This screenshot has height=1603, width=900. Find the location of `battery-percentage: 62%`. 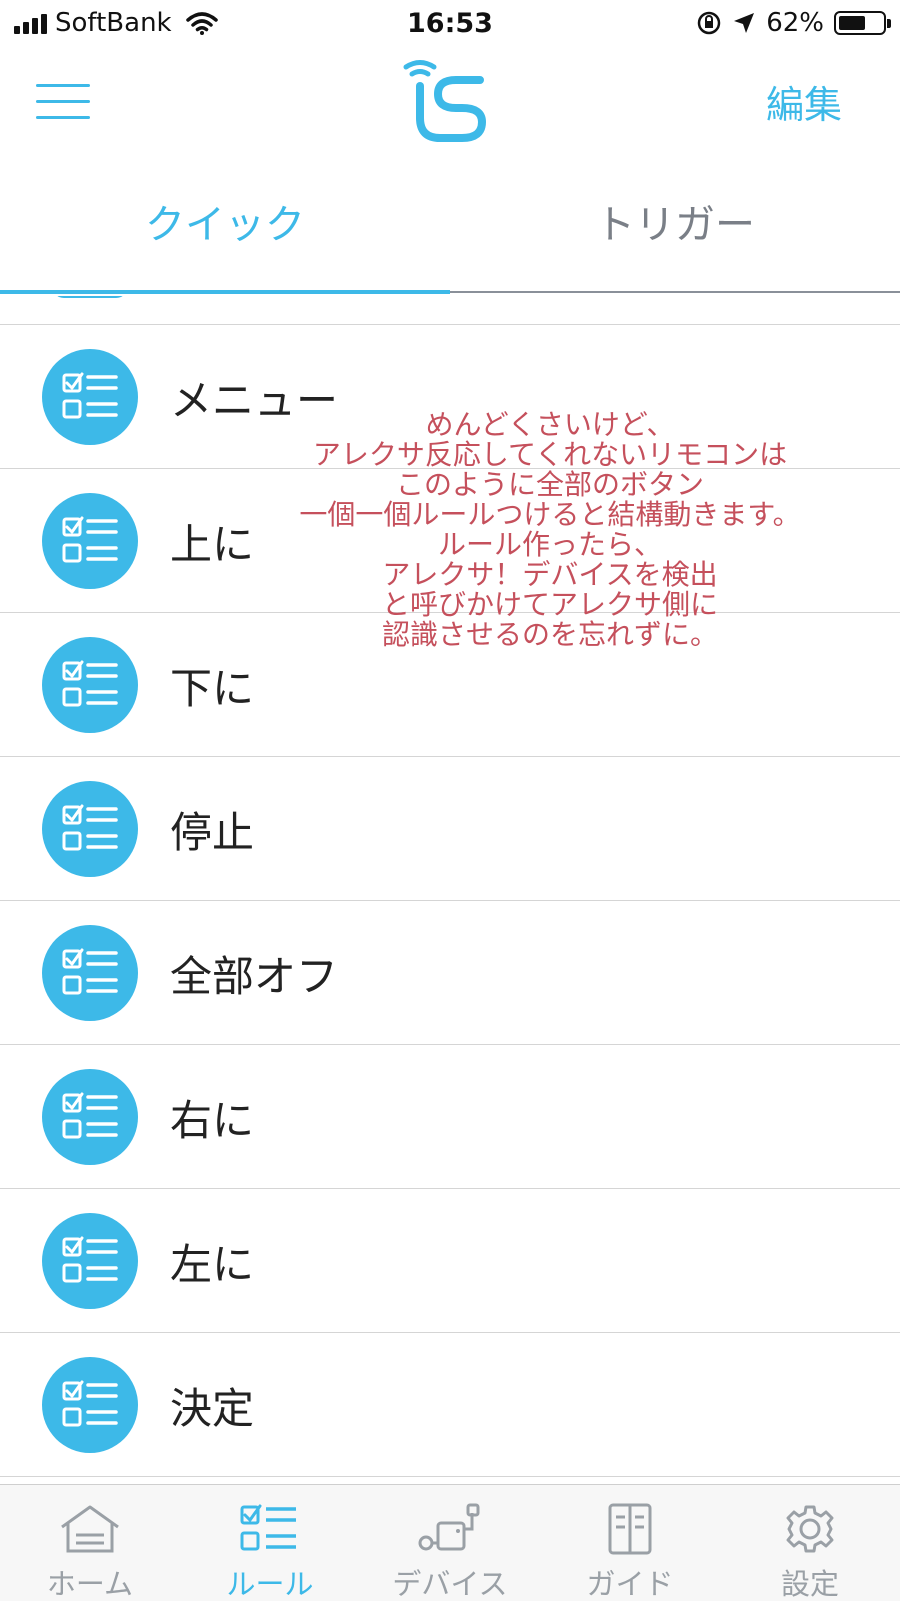

battery-percentage: 62% is located at coordinates (795, 23).